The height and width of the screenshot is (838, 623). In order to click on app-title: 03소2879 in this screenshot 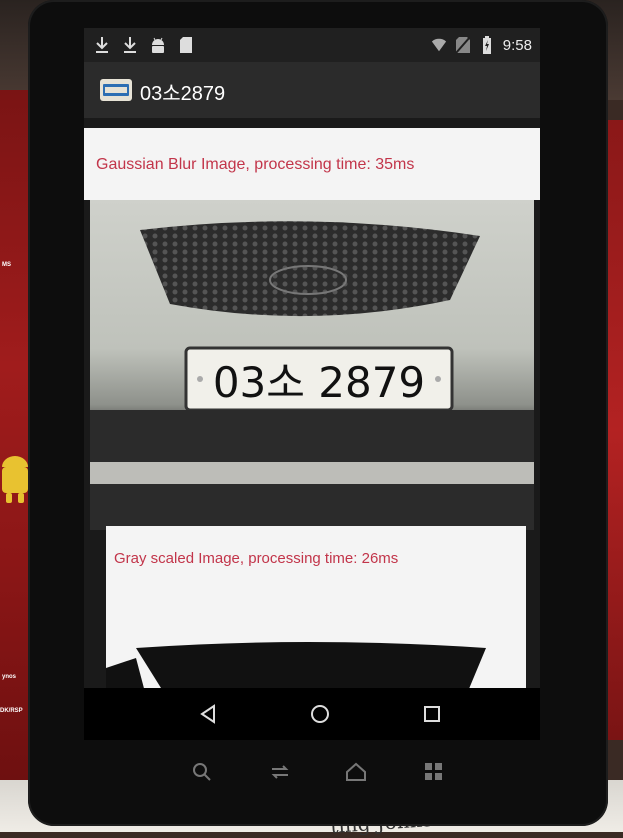, I will do `click(183, 94)`.